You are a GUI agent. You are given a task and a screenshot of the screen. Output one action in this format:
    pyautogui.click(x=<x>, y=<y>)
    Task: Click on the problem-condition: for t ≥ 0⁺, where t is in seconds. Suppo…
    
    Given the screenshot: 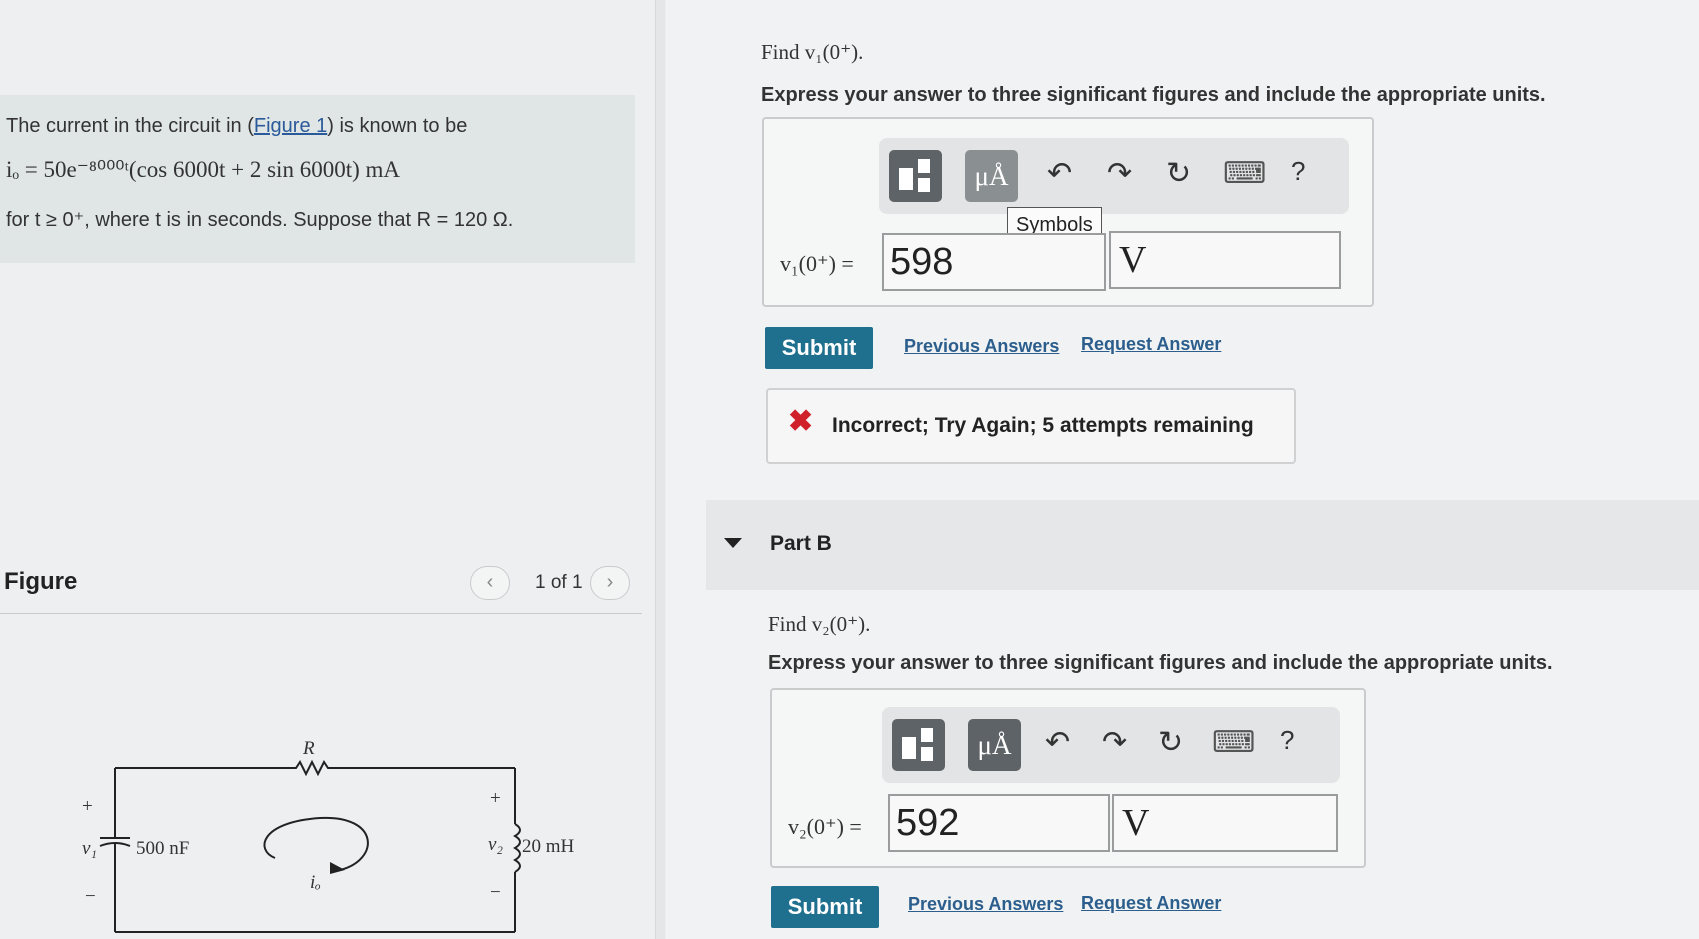 What is the action you would take?
    pyautogui.click(x=260, y=220)
    